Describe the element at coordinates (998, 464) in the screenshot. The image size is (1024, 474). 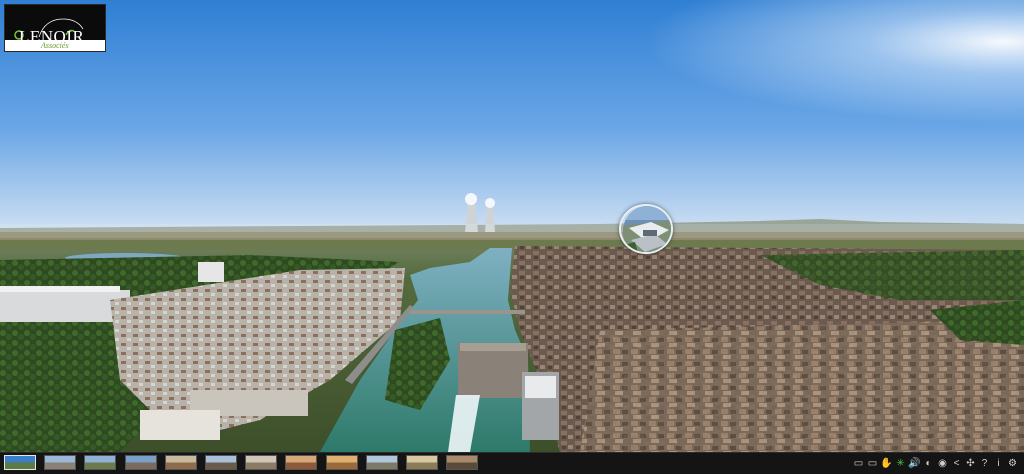
I see `info-icon: i` at that location.